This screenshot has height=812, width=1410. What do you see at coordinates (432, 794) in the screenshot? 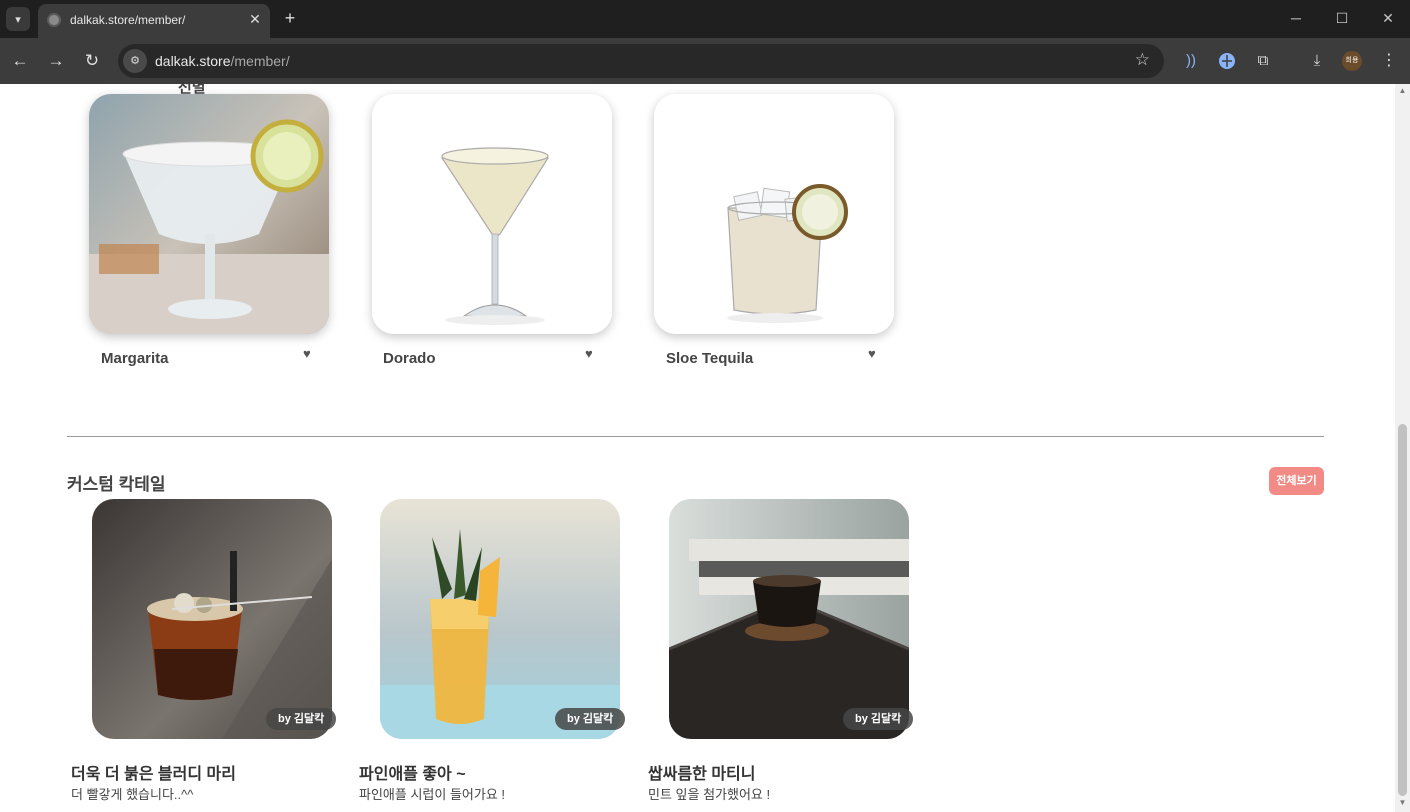
I see `custom-cocktail-desc: 파인애플 시럽이 들어가요 !` at bounding box center [432, 794].